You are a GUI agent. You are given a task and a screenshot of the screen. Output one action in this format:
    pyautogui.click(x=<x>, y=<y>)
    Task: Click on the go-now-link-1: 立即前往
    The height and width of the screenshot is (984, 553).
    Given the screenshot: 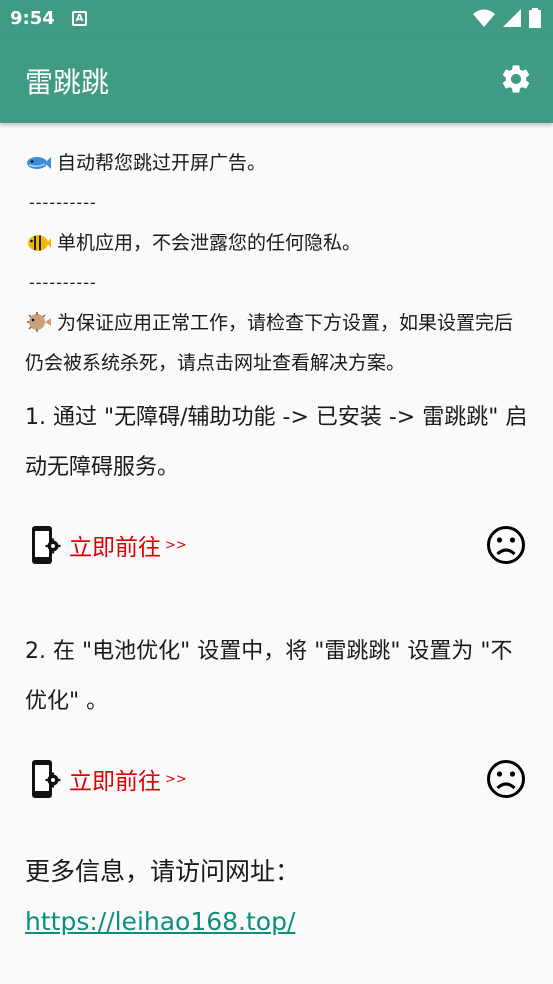 What is the action you would take?
    pyautogui.click(x=115, y=545)
    